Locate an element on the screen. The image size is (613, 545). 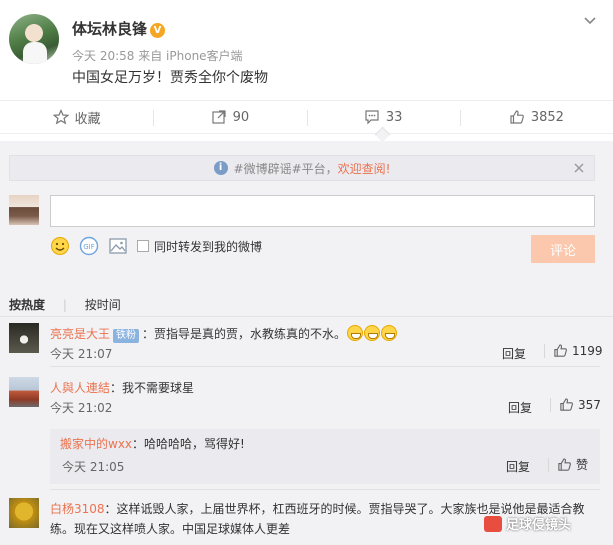
post-meta: 今天 20:58 来自 iPhone客户端 is located at coordinates (157, 55).